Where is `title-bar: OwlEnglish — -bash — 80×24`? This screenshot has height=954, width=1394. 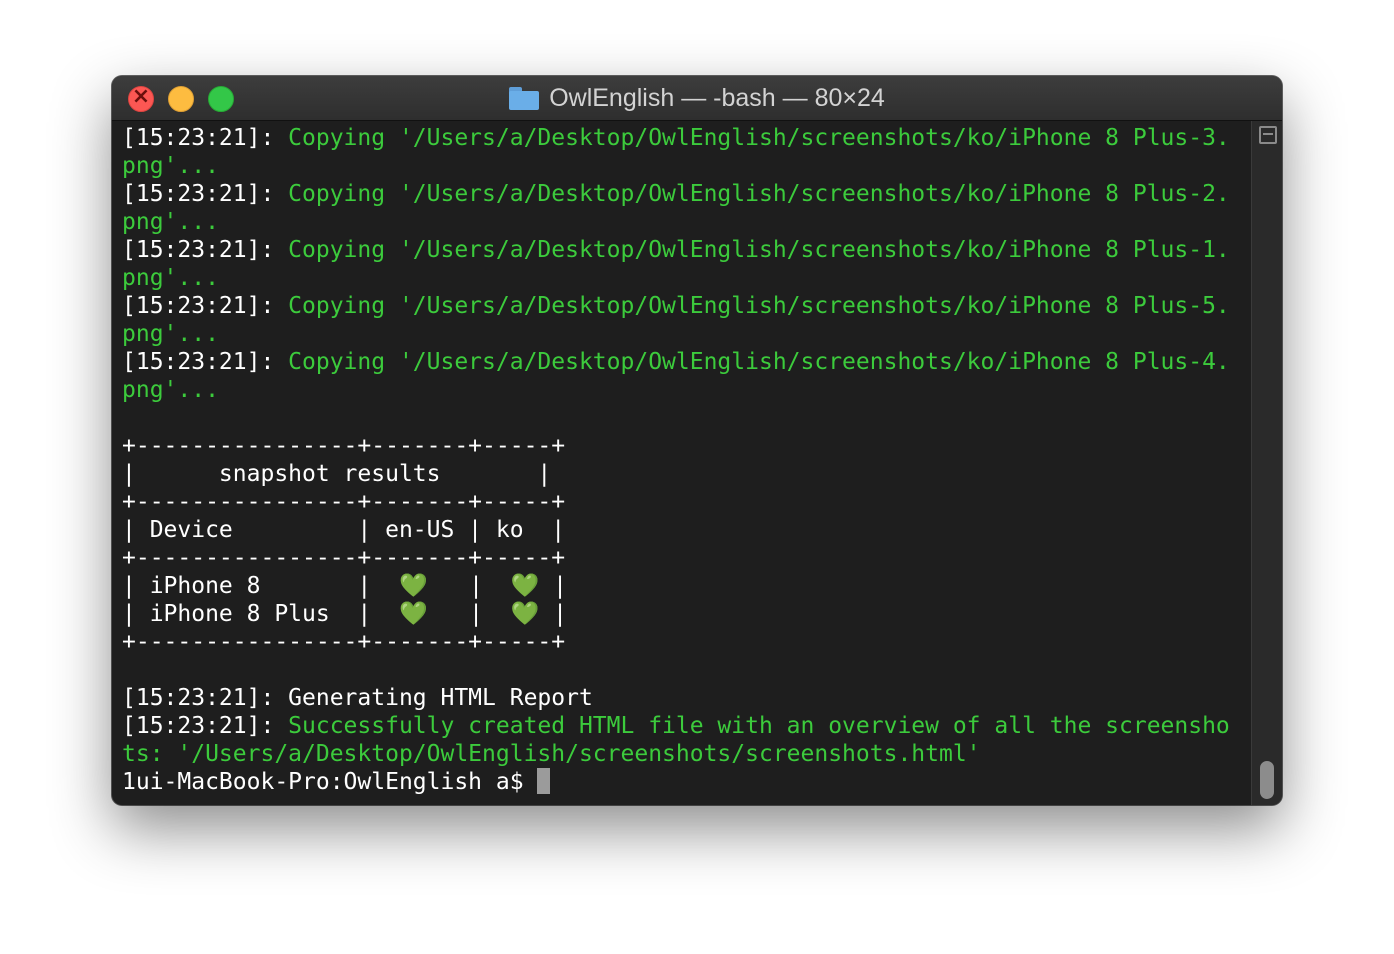
title-bar: OwlEnglish — -bash — 80×24 is located at coordinates (697, 98).